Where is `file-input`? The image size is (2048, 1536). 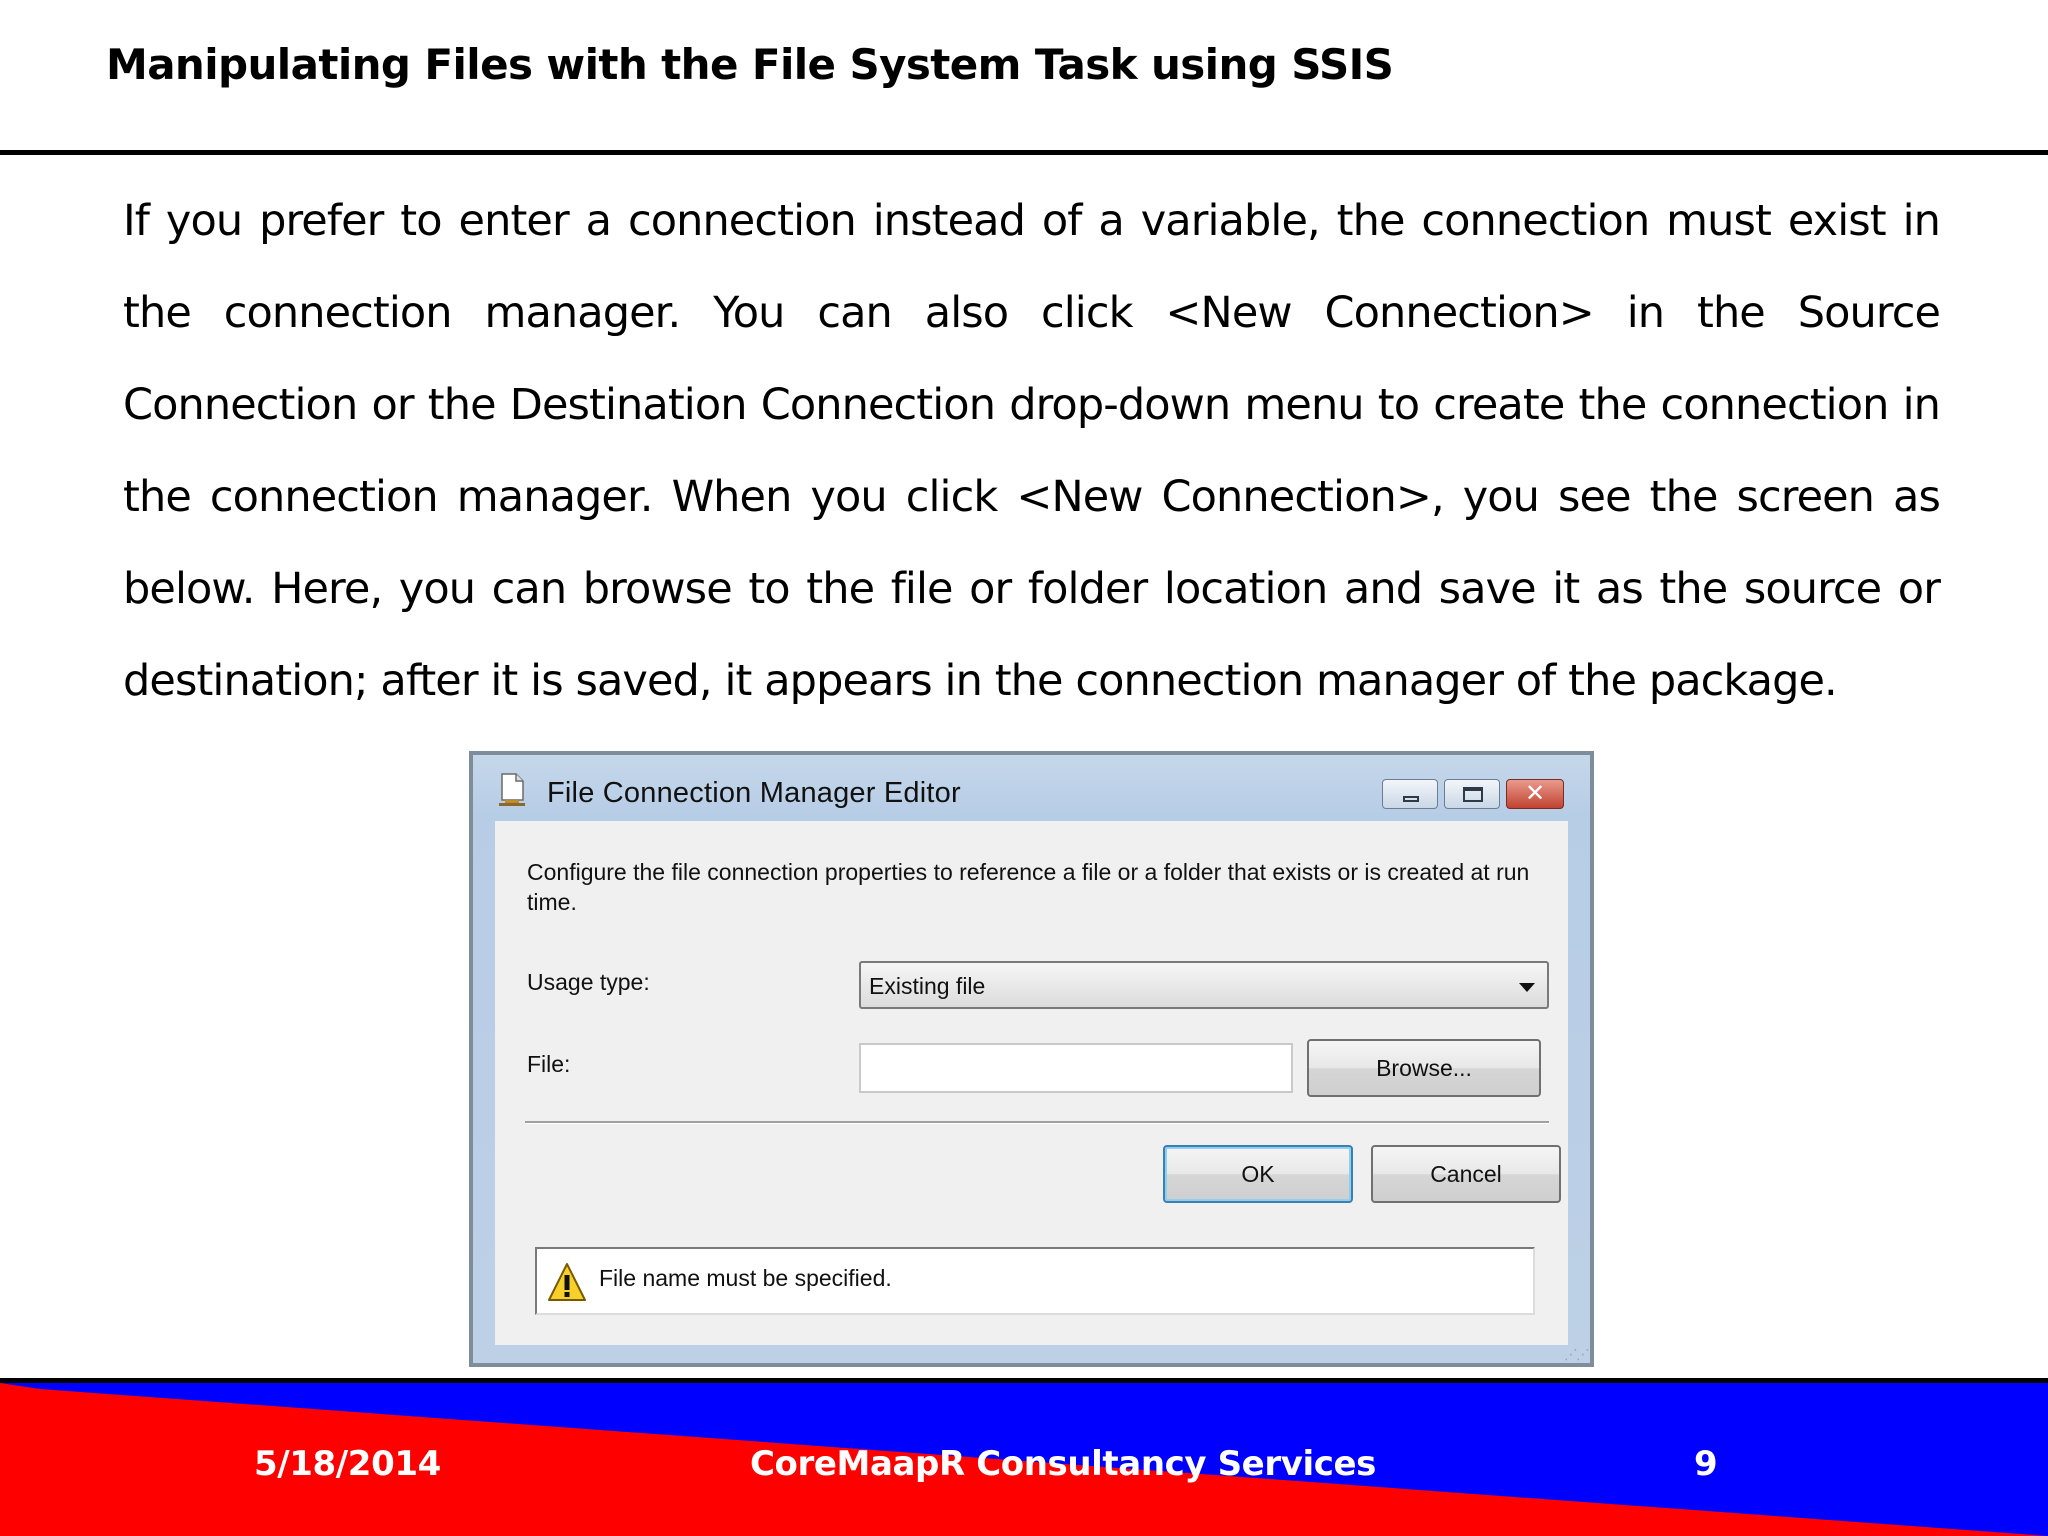 file-input is located at coordinates (1076, 1068).